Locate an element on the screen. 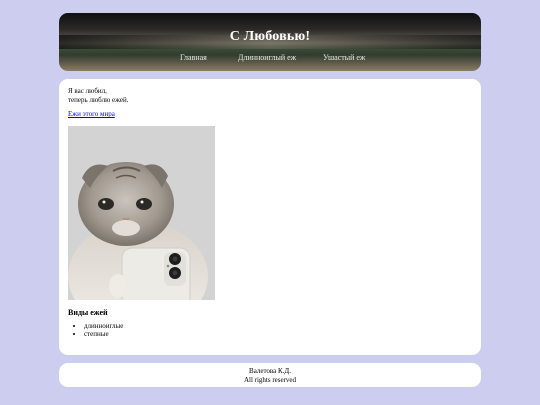 The width and height of the screenshot is (540, 405). nav-item-long-needle-hedgehog: Длинноиглый еж is located at coordinates (267, 57).